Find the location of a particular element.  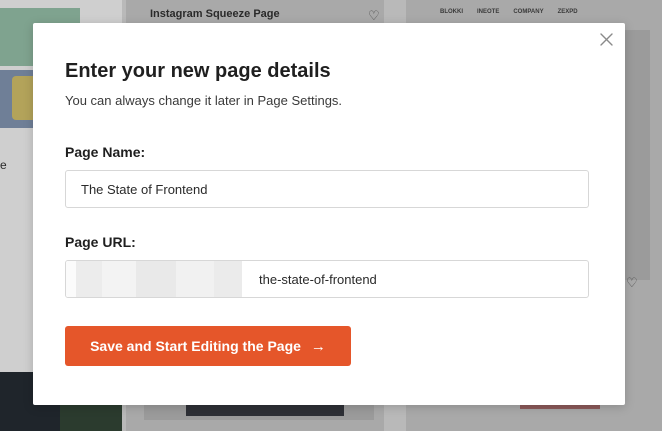

arrow-right-icon: → is located at coordinates (318, 346).